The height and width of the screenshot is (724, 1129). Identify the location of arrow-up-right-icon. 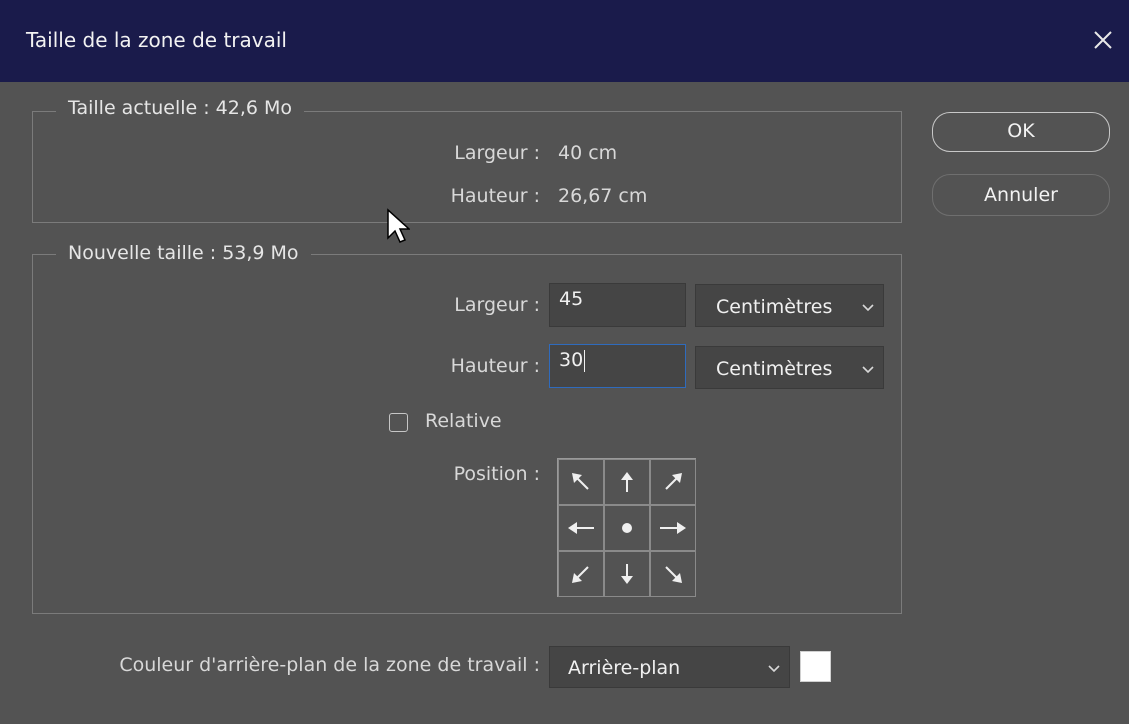
(673, 481).